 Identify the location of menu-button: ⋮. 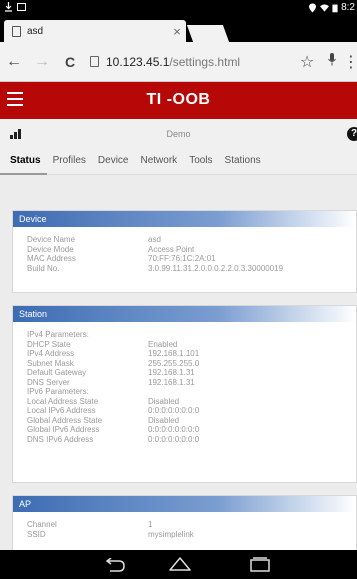
(350, 62).